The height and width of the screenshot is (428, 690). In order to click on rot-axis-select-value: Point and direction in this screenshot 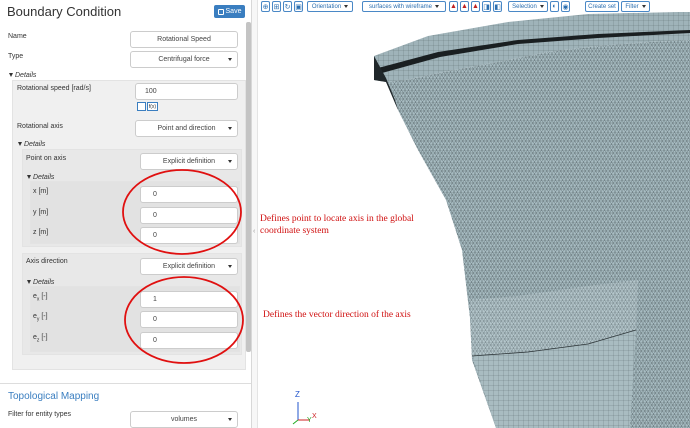, I will do `click(186, 128)`.